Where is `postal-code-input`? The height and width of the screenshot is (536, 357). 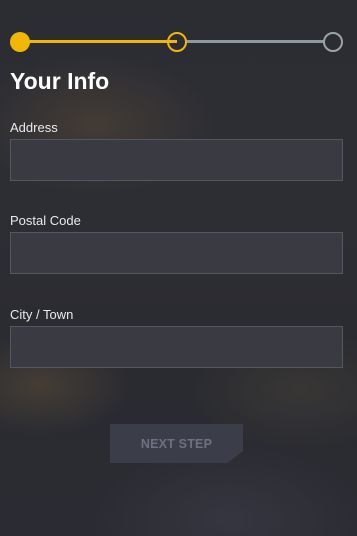 postal-code-input is located at coordinates (176, 253).